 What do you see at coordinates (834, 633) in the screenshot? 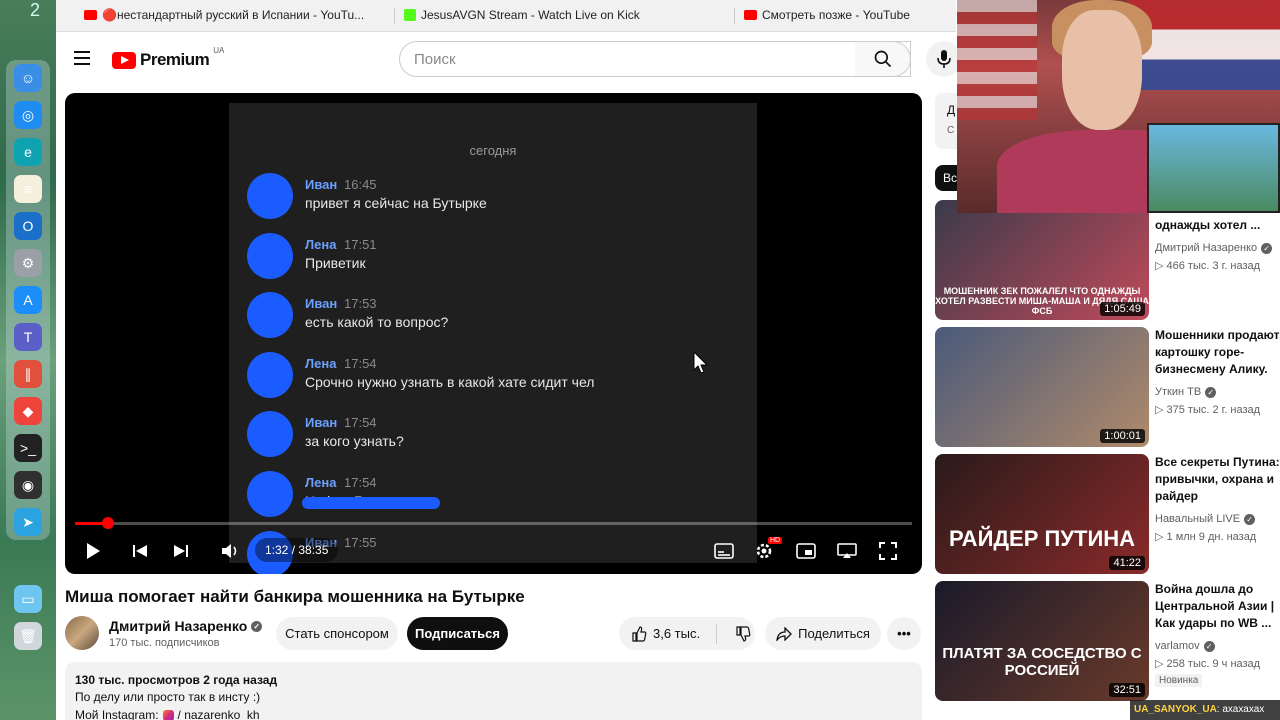
I see `share-label: Поделиться` at bounding box center [834, 633].